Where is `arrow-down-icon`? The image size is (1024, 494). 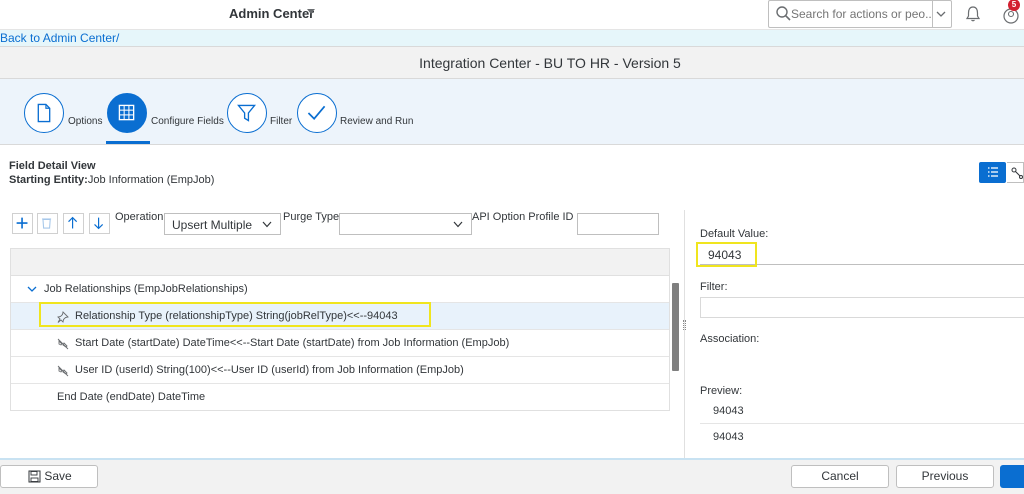
arrow-down-icon is located at coordinates (99, 223).